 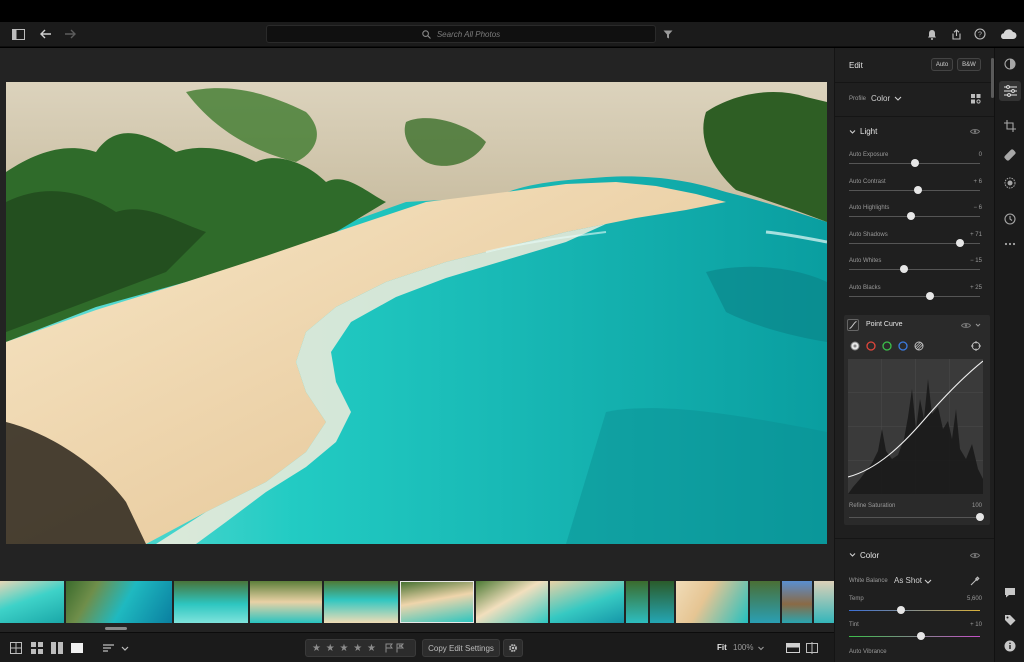 I want to click on search-input: Search All Photos, so click(x=461, y=34).